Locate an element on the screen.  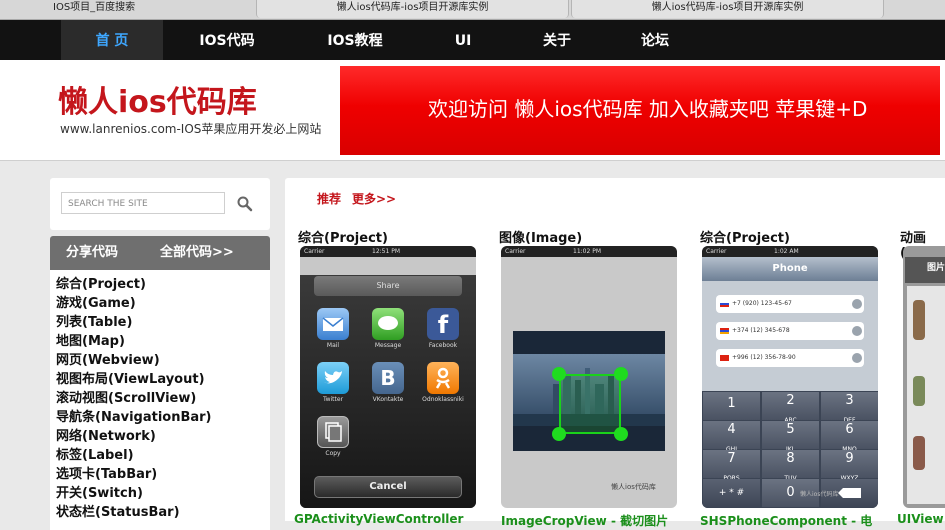
sidebar-item-statusbar: 状态栏(StatusBar) is located at coordinates (118, 512).